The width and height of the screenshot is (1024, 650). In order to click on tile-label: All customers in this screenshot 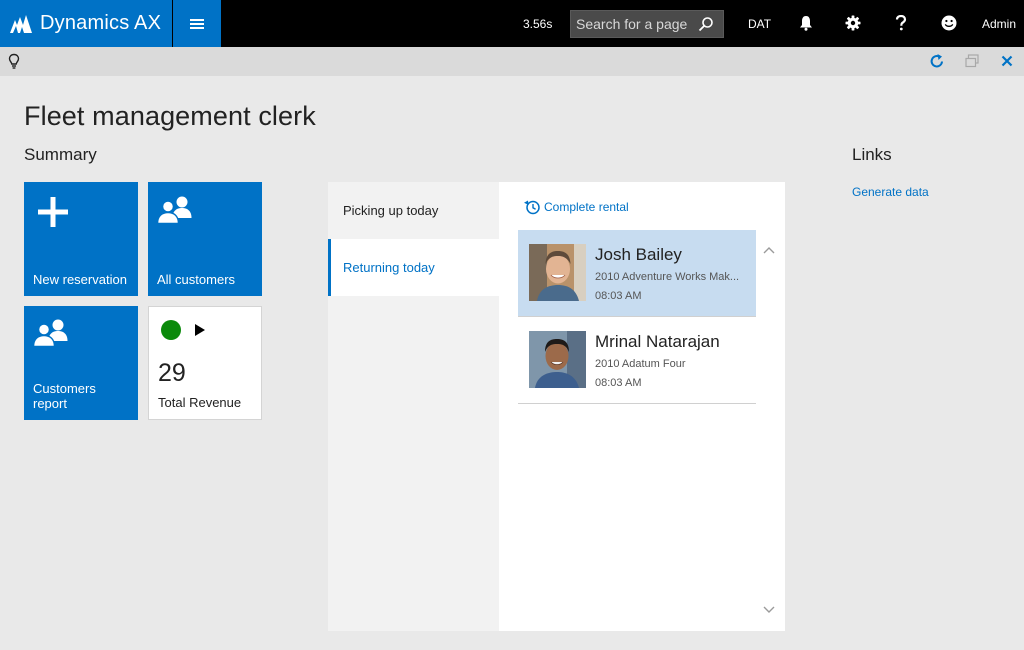, I will do `click(196, 279)`.